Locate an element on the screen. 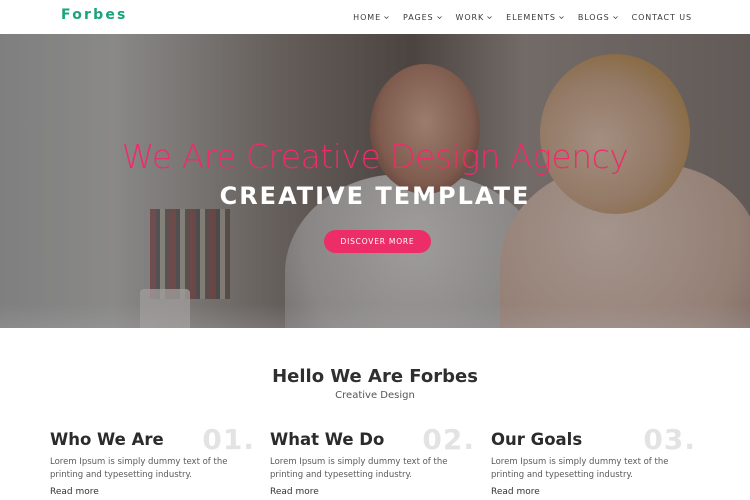  nav-item-label: PAGES is located at coordinates (418, 17).